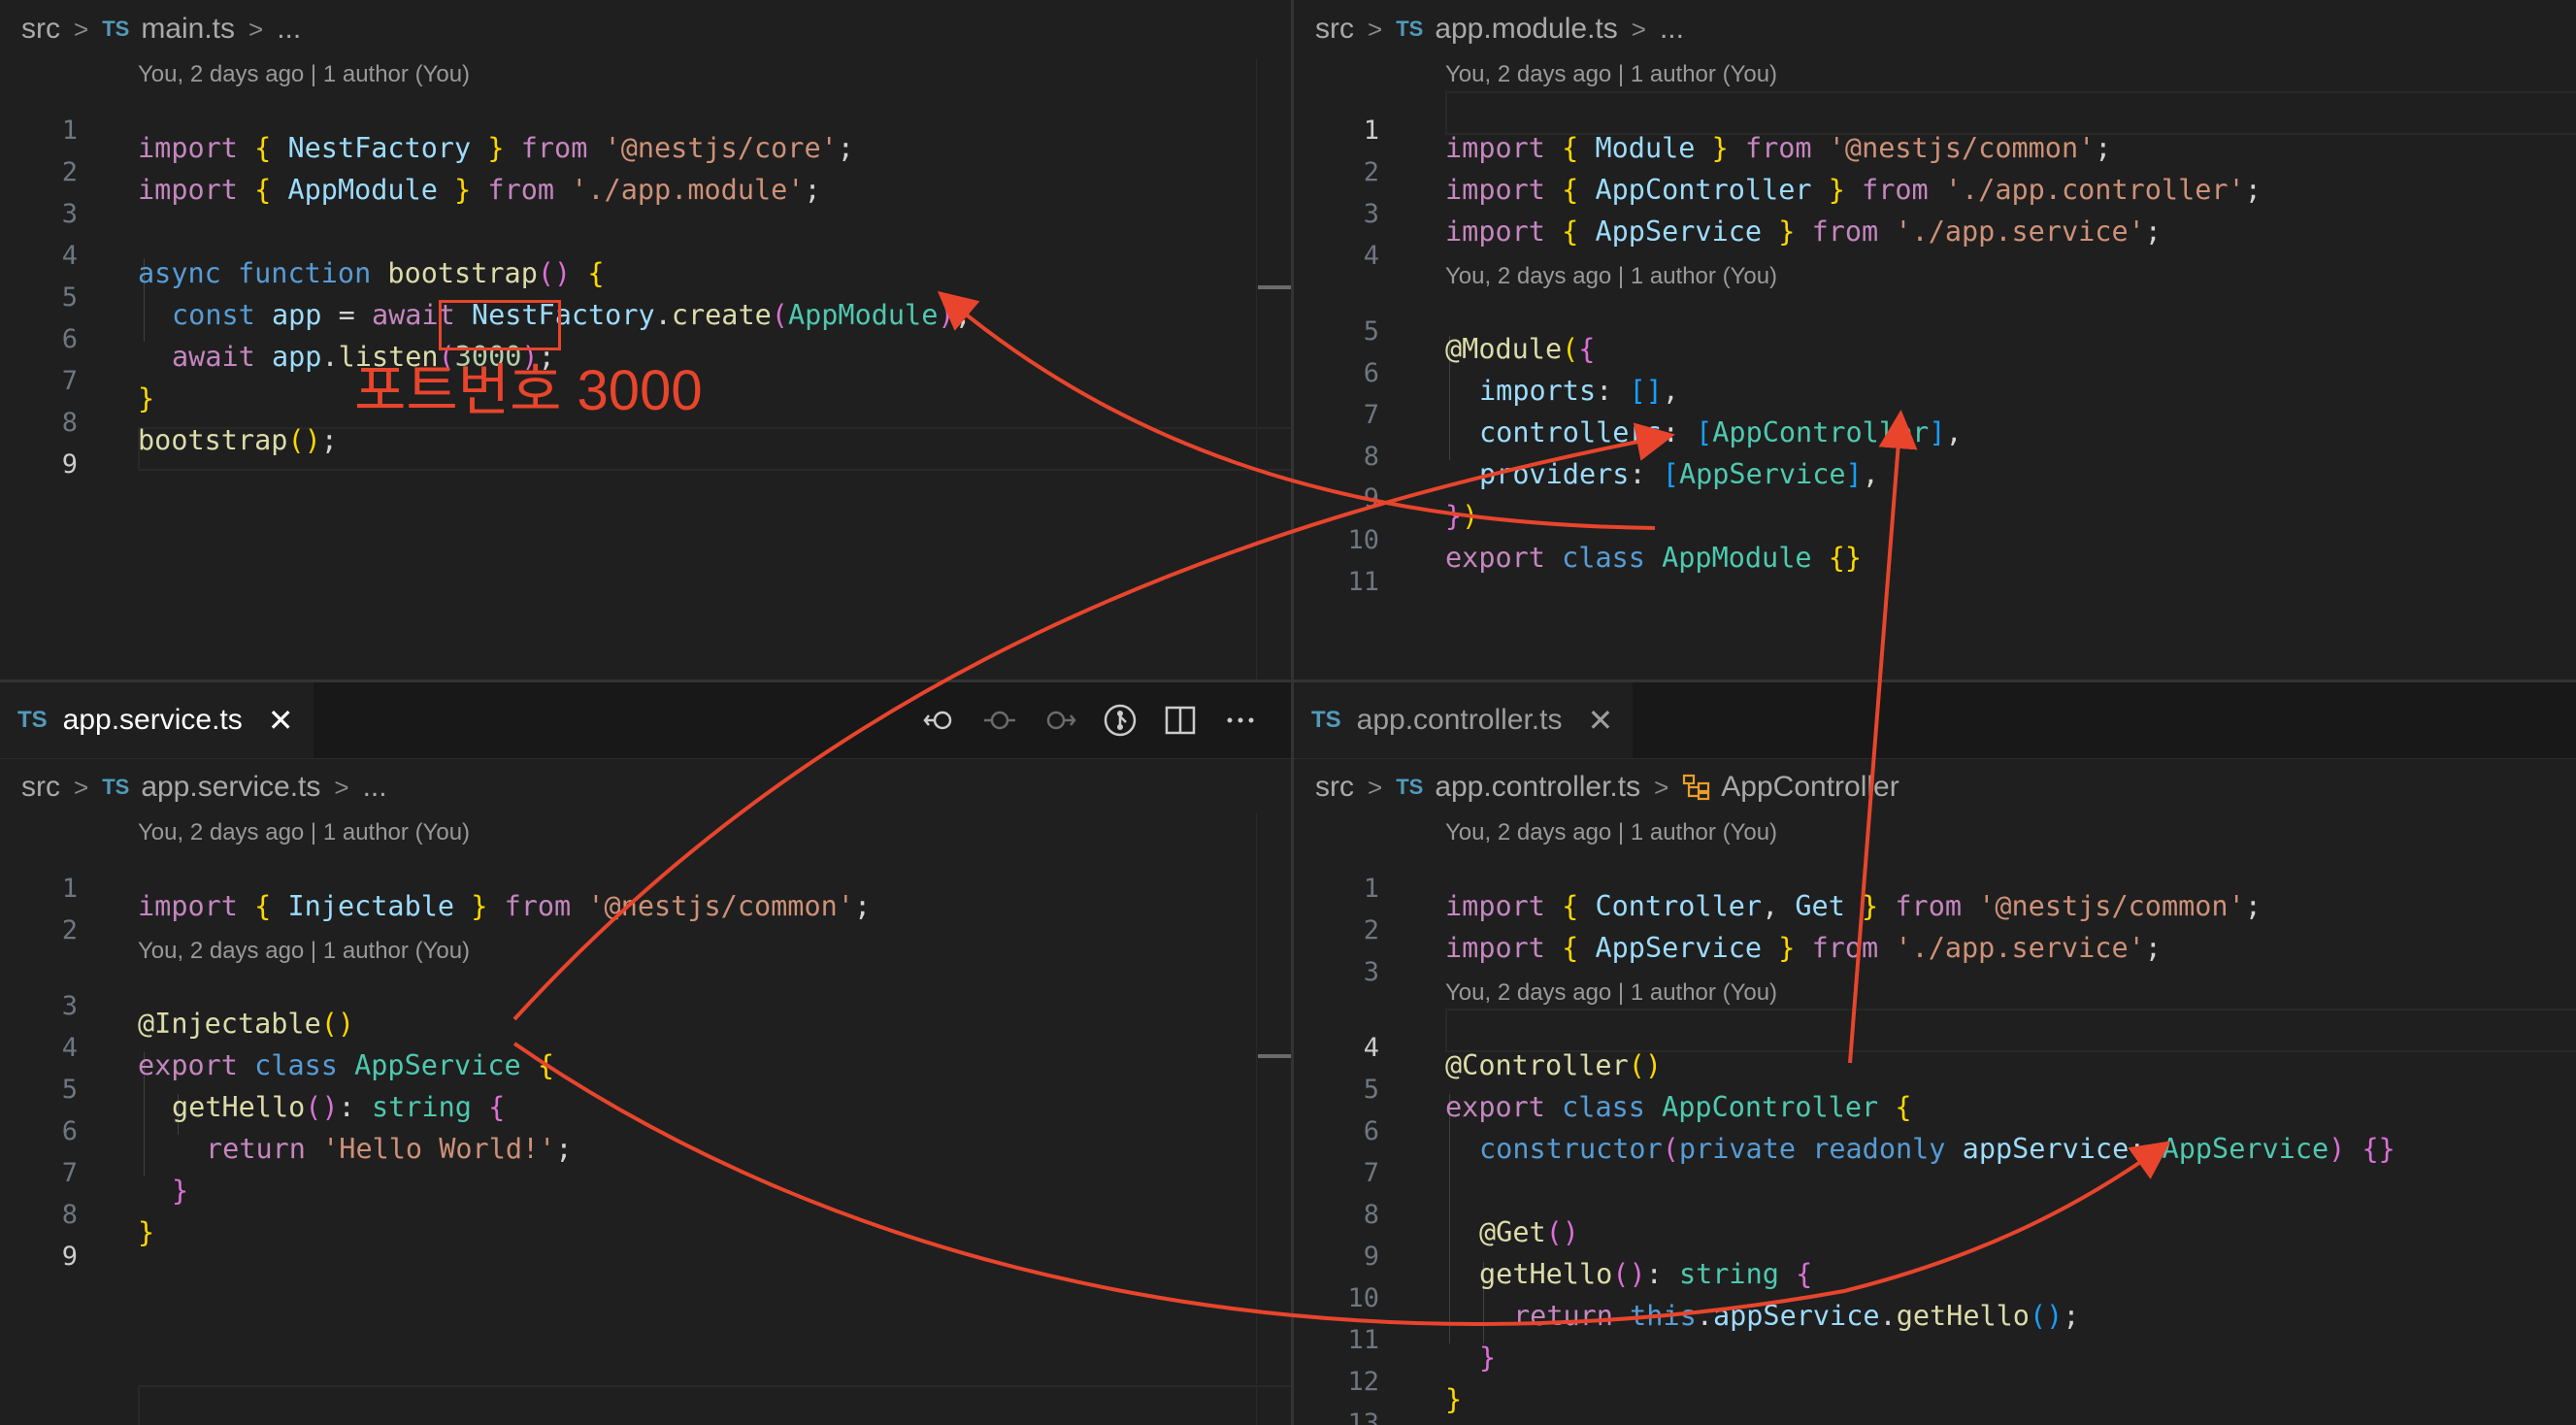 Image resolution: width=2576 pixels, height=1425 pixels. What do you see at coordinates (1180, 720) in the screenshot?
I see `split-editor-icon` at bounding box center [1180, 720].